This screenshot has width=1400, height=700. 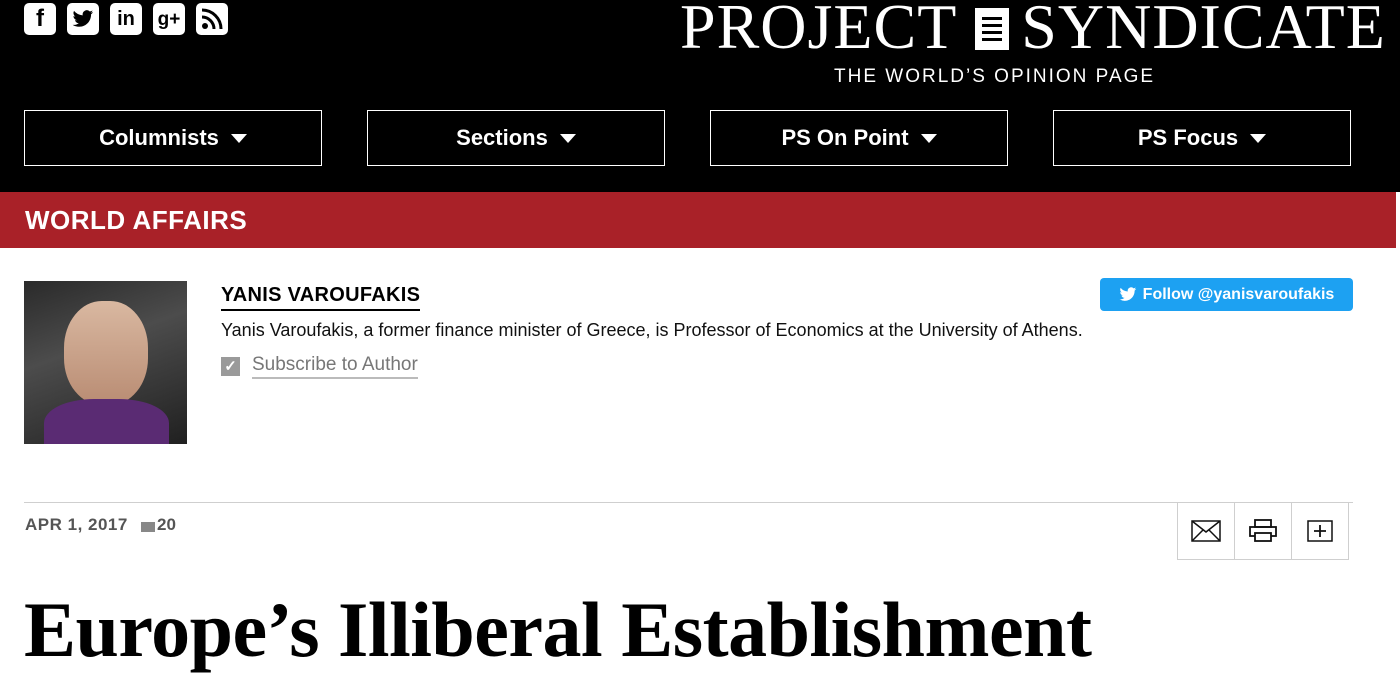 I want to click on logo-mark-icon, so click(x=992, y=29).